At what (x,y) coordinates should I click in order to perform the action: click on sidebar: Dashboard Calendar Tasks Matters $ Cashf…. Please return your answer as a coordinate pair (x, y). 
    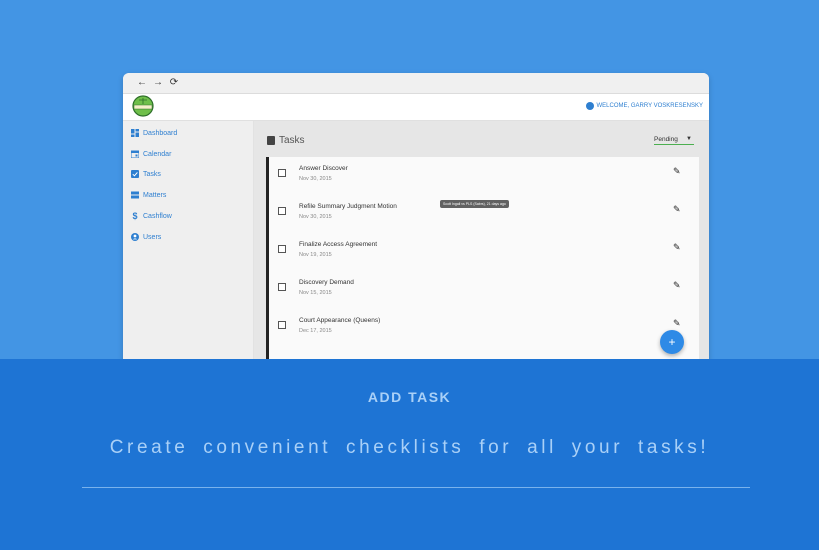
    Looking at the image, I should click on (188, 247).